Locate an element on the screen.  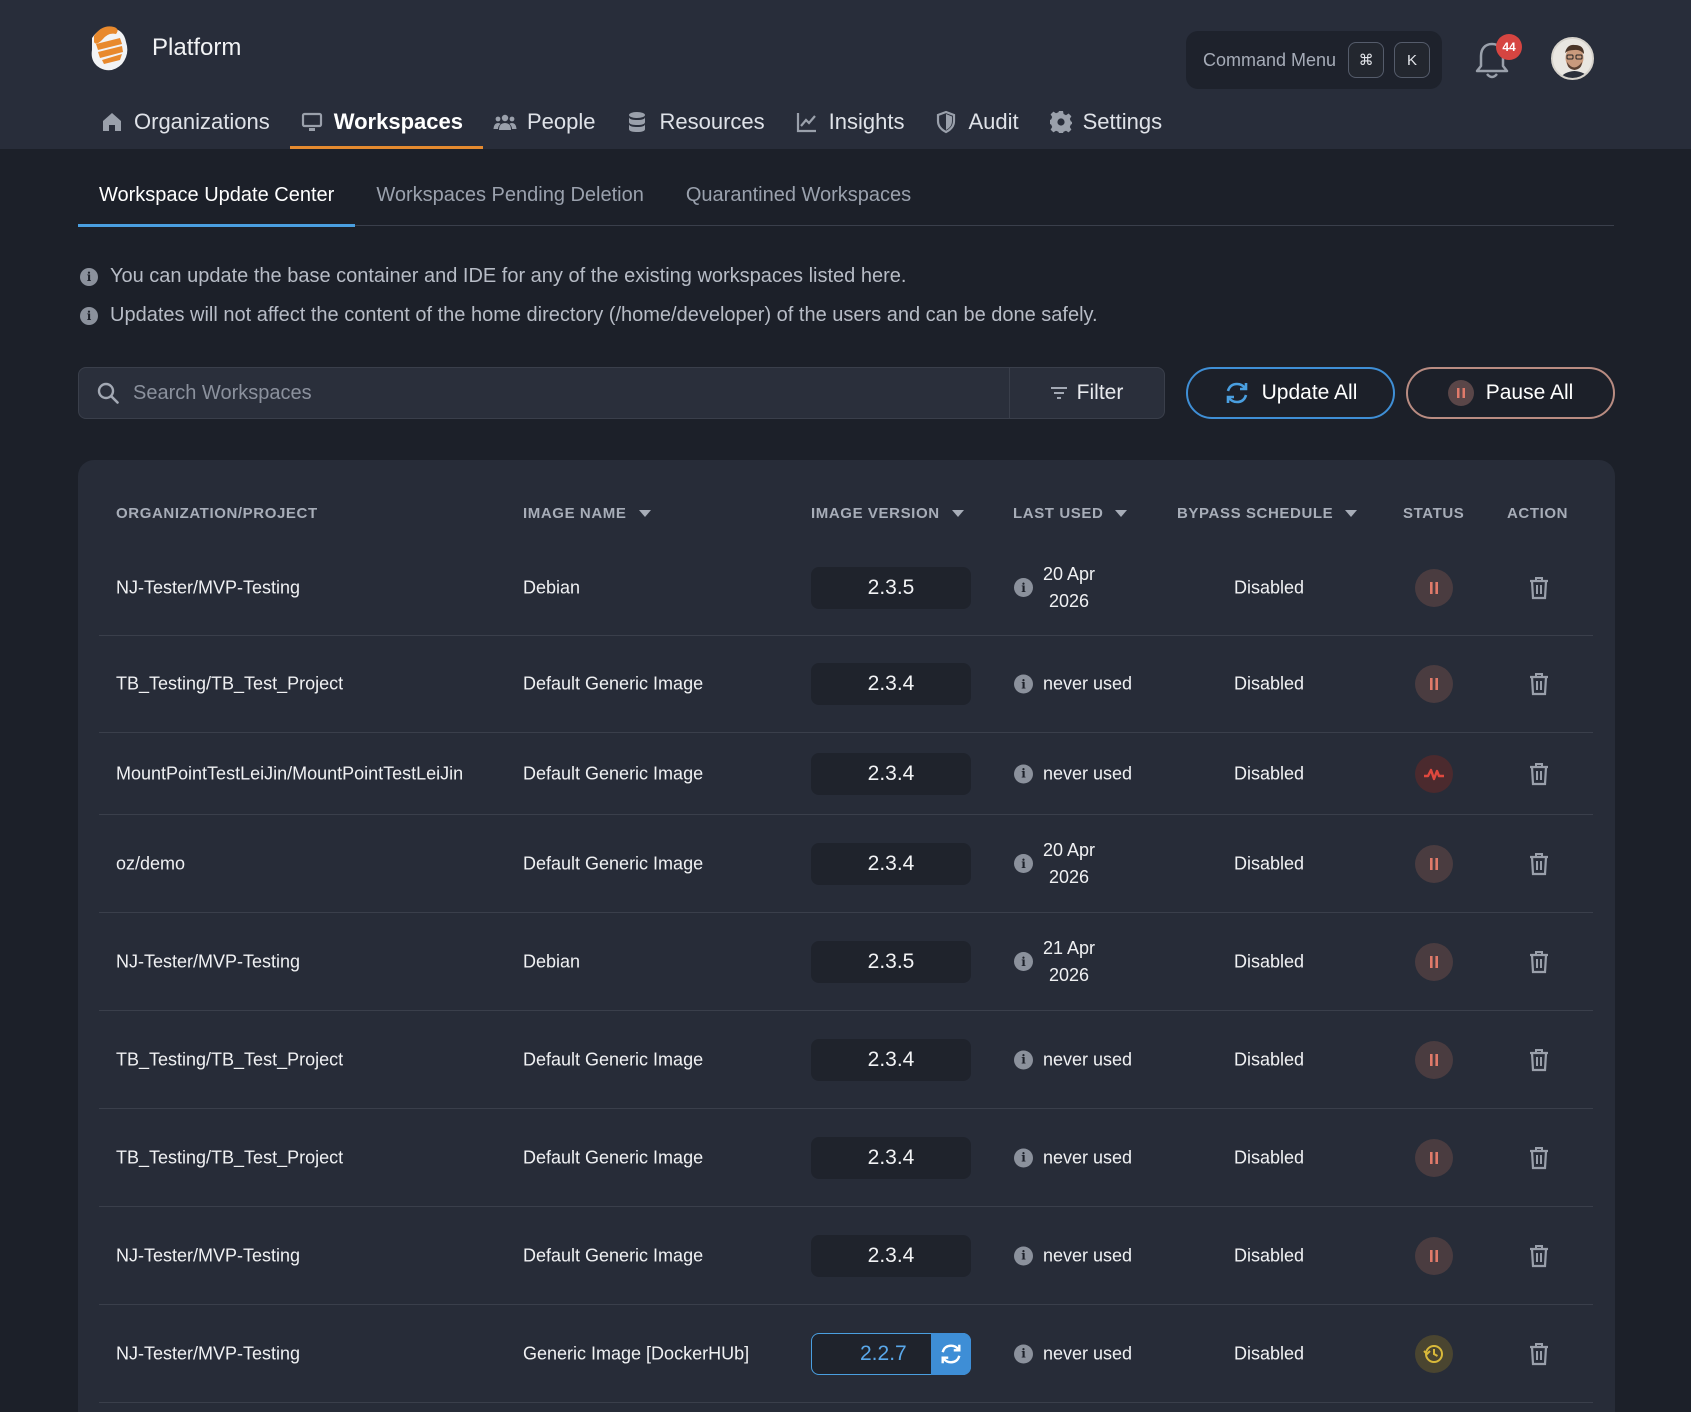
organization-project: TB_Testing/TB_Test_Project is located at coordinates (230, 1059).